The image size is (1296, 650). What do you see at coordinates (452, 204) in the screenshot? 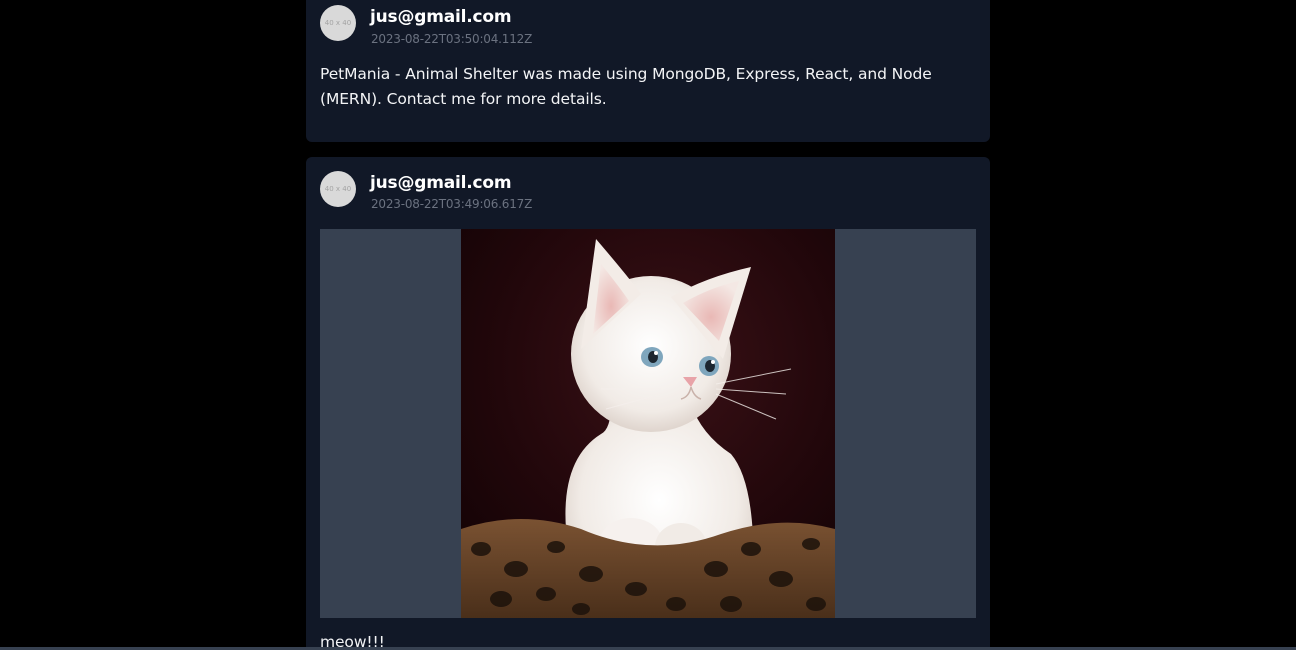
I see `post-timestamp: 2023-08-22T03:49:06.617Z` at bounding box center [452, 204].